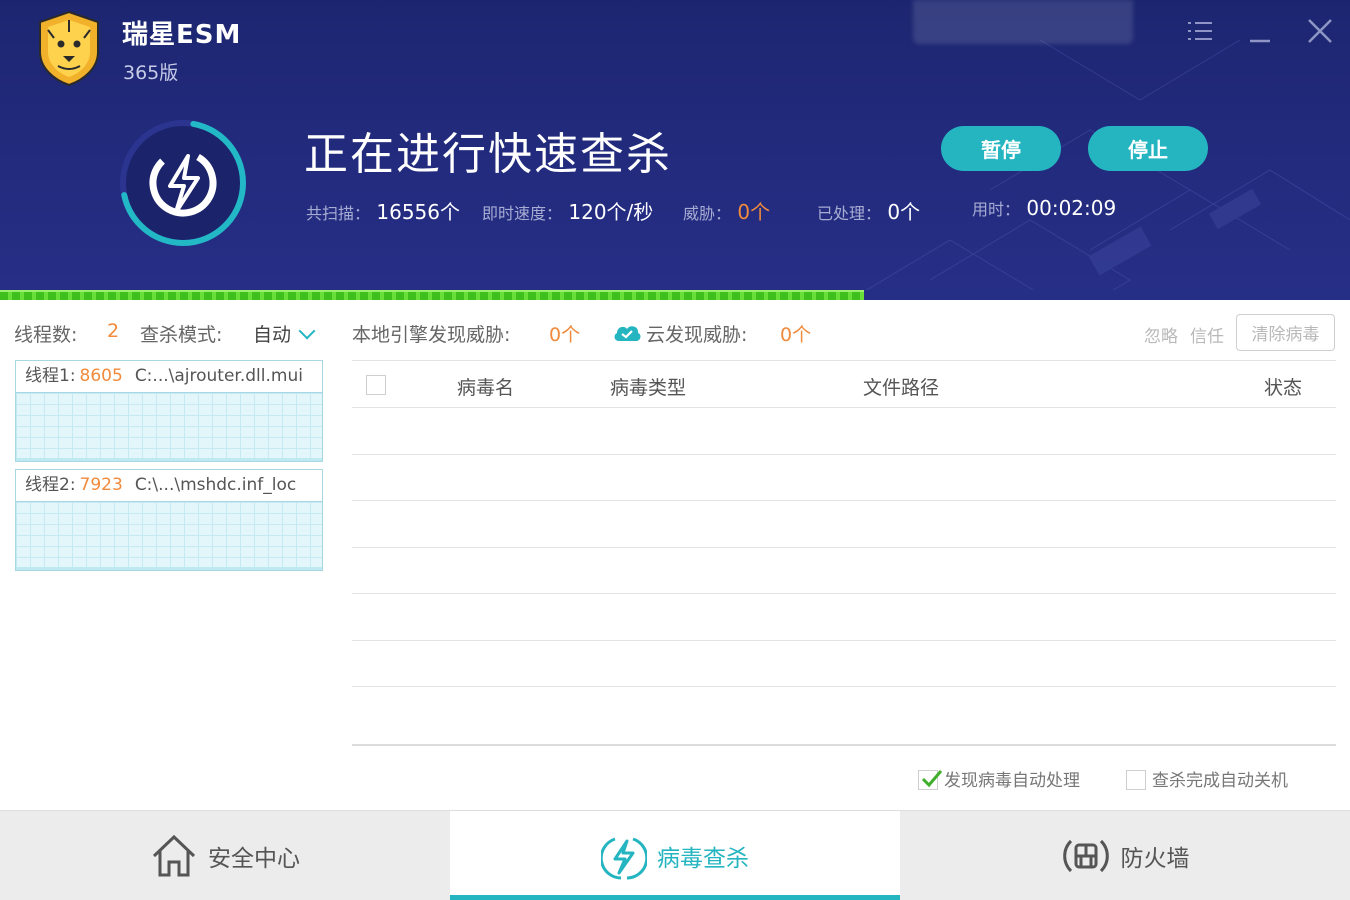 The image size is (1350, 900). What do you see at coordinates (844, 745) in the screenshot?
I see `table-bottom-border` at bounding box center [844, 745].